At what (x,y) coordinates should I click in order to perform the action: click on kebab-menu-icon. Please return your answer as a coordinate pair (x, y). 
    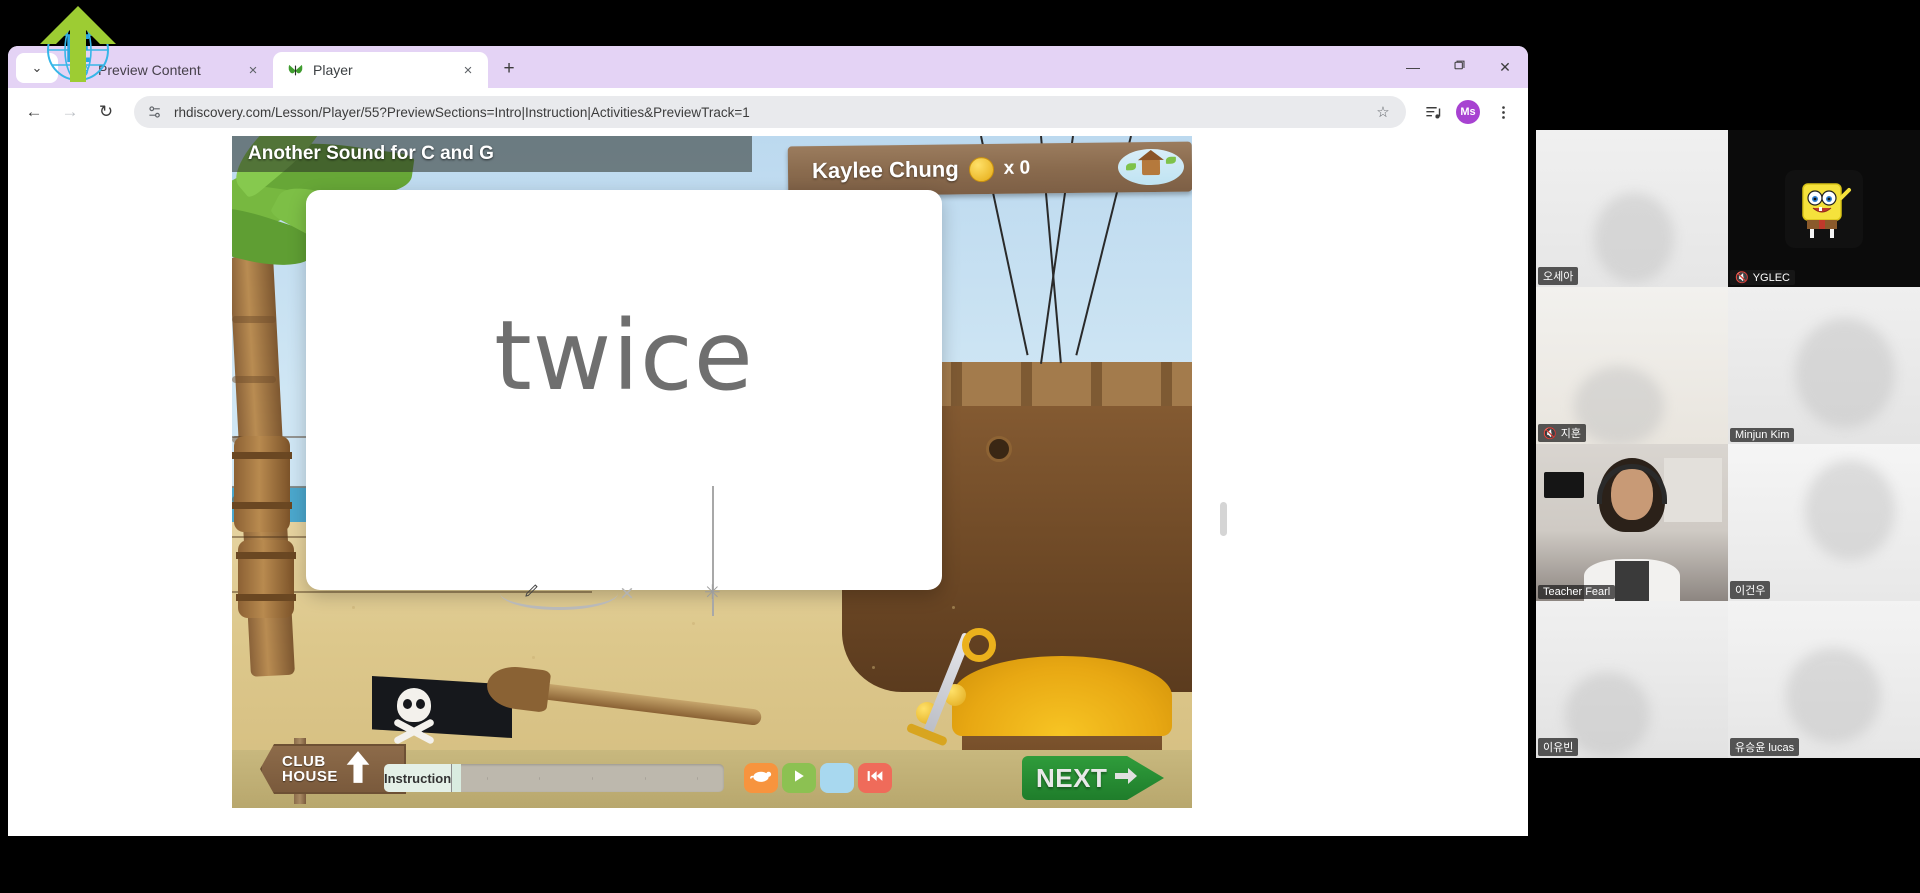
    Looking at the image, I should click on (1503, 112).